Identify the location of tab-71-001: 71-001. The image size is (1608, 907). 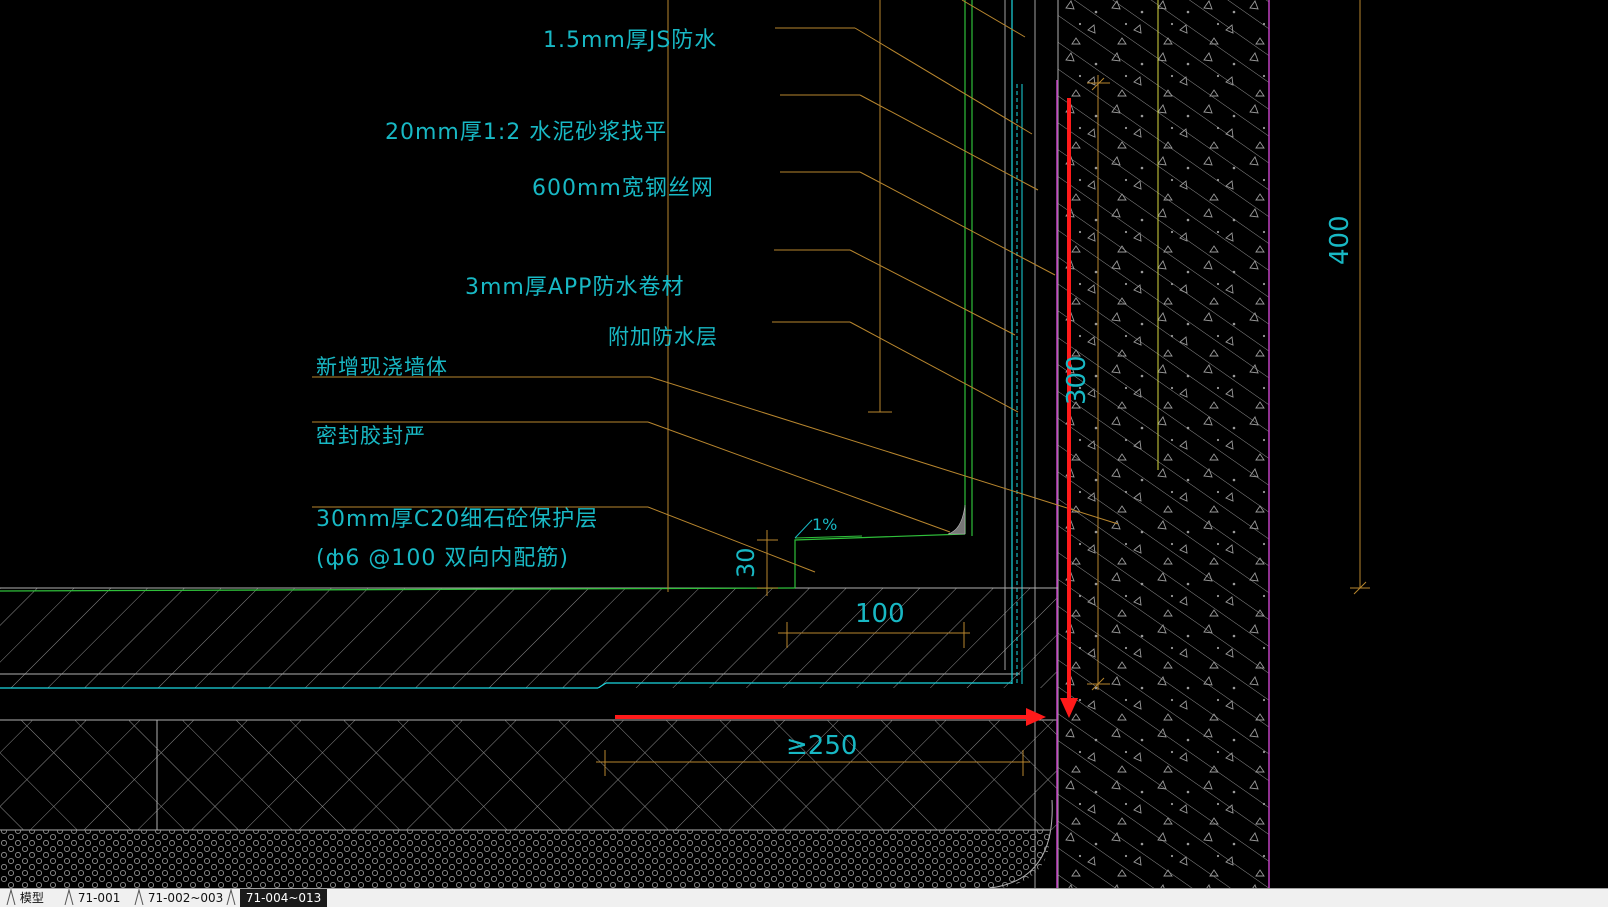
(92, 898).